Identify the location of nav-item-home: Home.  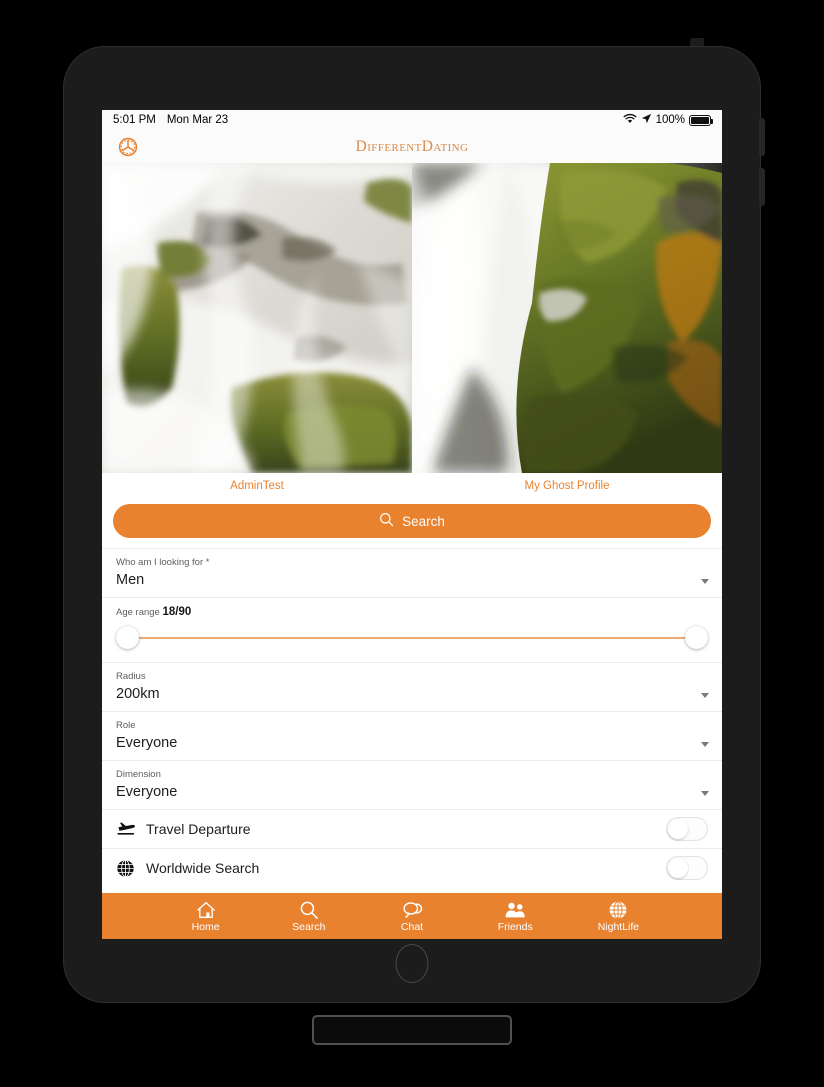
(205, 916).